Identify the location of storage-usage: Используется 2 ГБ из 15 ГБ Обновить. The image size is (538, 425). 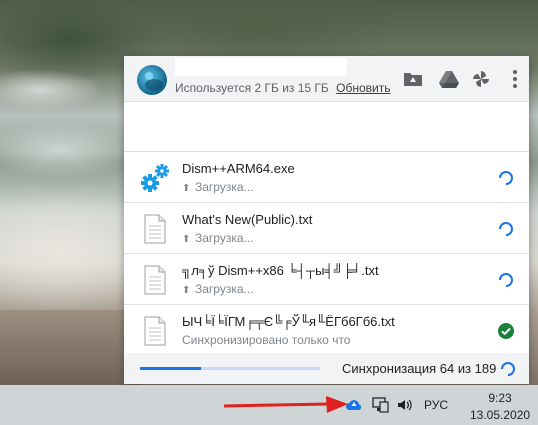
(282, 88).